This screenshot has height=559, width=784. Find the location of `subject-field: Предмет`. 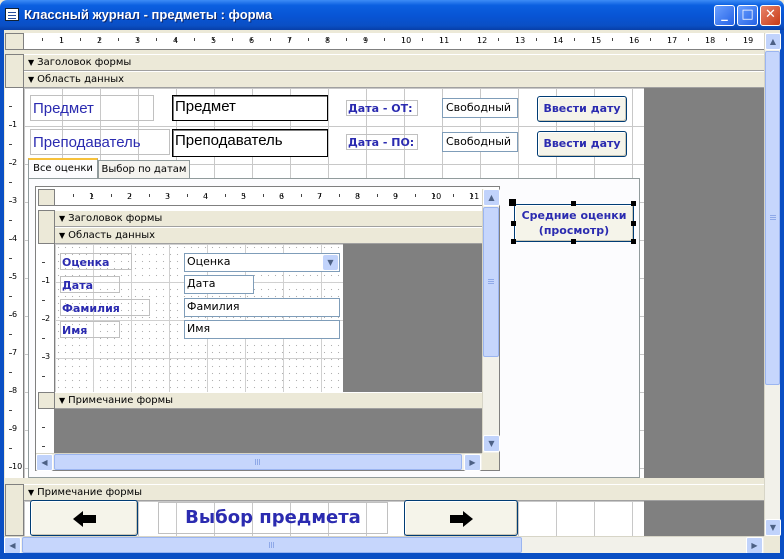

subject-field: Предмет is located at coordinates (250, 108).